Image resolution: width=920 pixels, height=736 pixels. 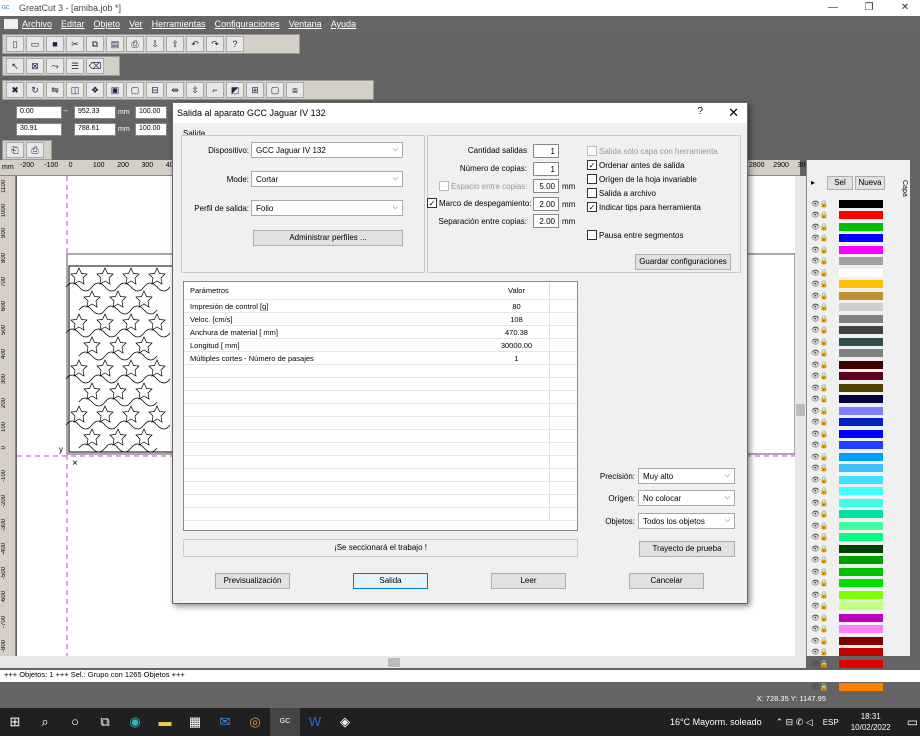 What do you see at coordinates (95, 66) in the screenshot?
I see `eraser-icon: ⌫` at bounding box center [95, 66].